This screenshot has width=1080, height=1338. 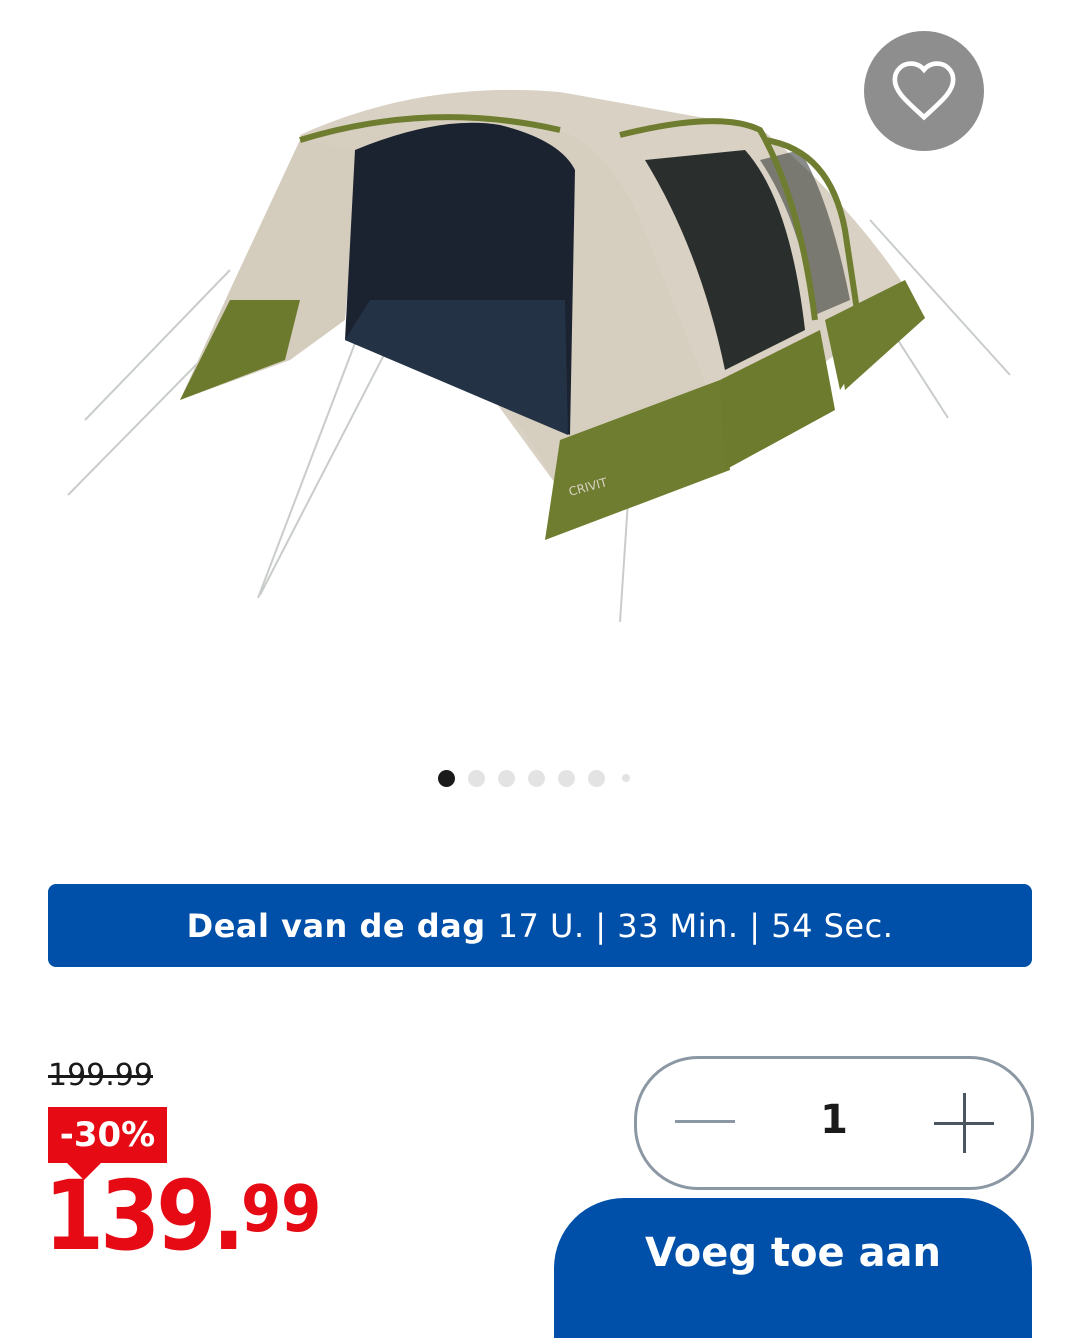 What do you see at coordinates (144, 1216) in the screenshot?
I see `price-main: 139.` at bounding box center [144, 1216].